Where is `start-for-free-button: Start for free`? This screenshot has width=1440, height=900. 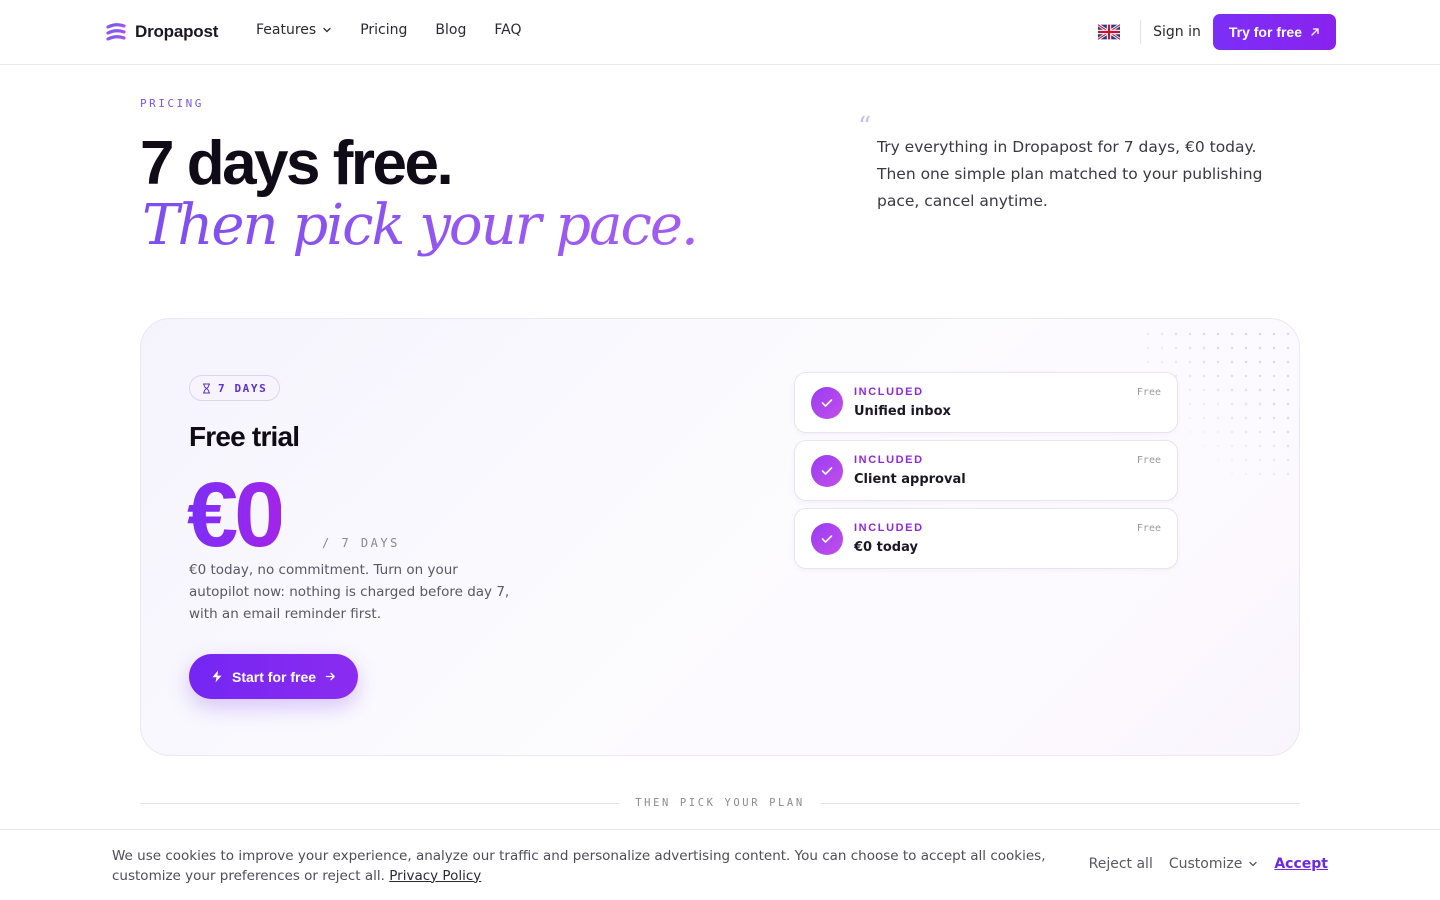 start-for-free-button: Start for free is located at coordinates (274, 676).